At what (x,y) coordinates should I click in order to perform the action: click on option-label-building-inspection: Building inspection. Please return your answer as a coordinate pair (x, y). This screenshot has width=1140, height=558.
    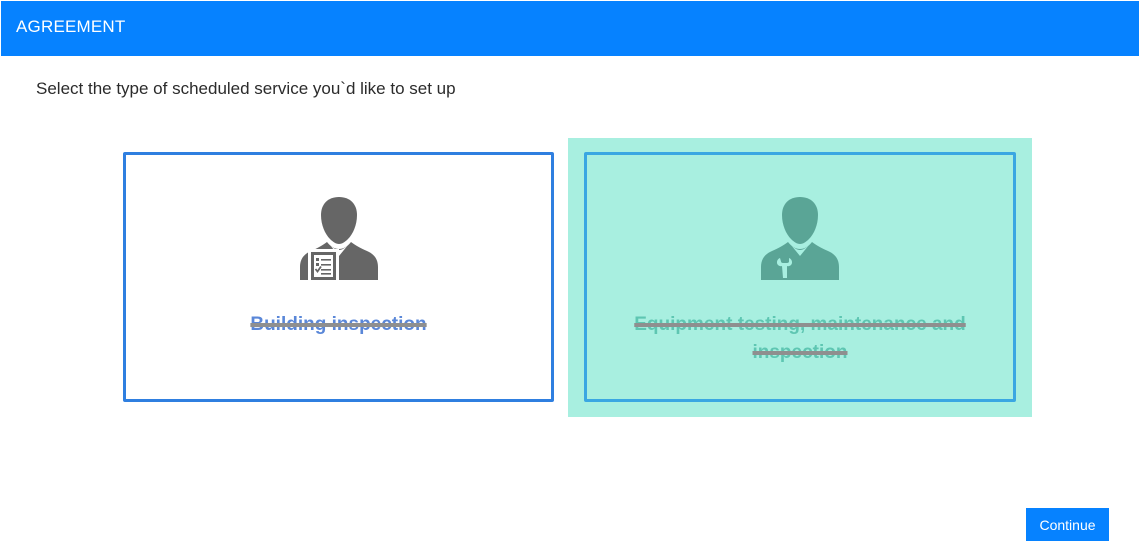
    Looking at the image, I should click on (338, 324).